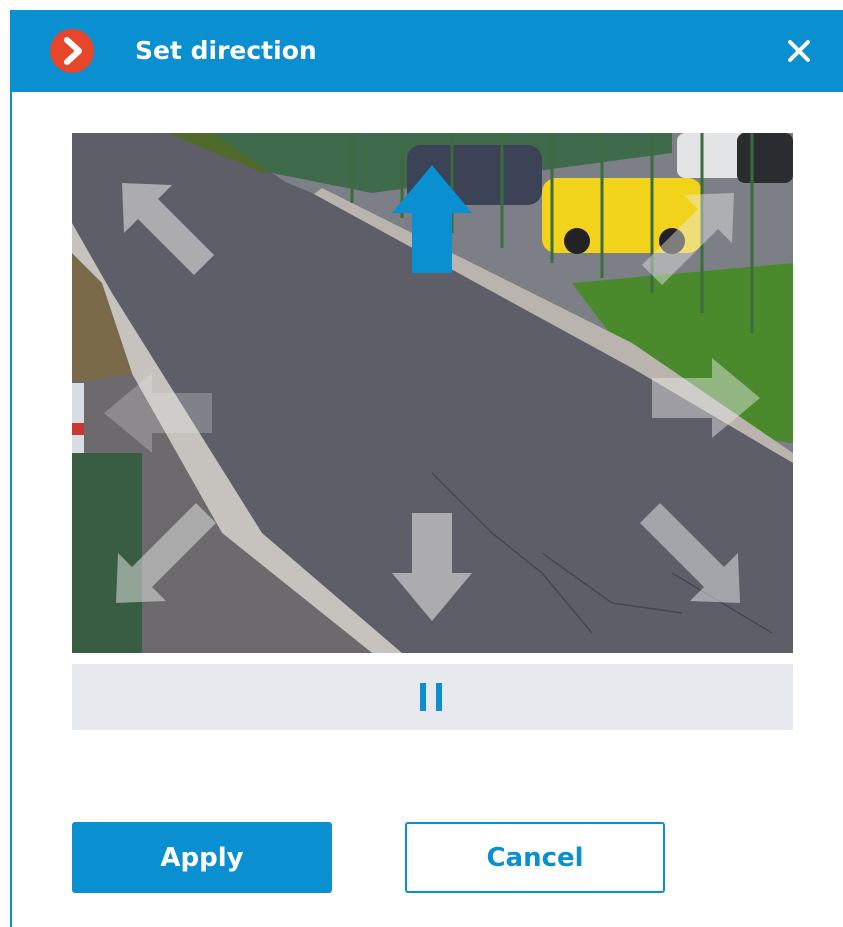  Describe the element at coordinates (432, 568) in the screenshot. I see `arrow-down-icon` at that location.